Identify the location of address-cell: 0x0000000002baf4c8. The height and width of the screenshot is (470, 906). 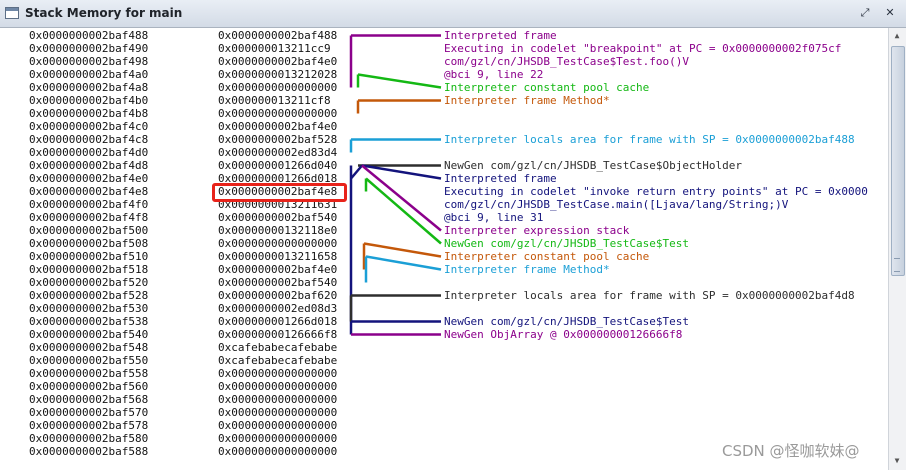
(89, 139).